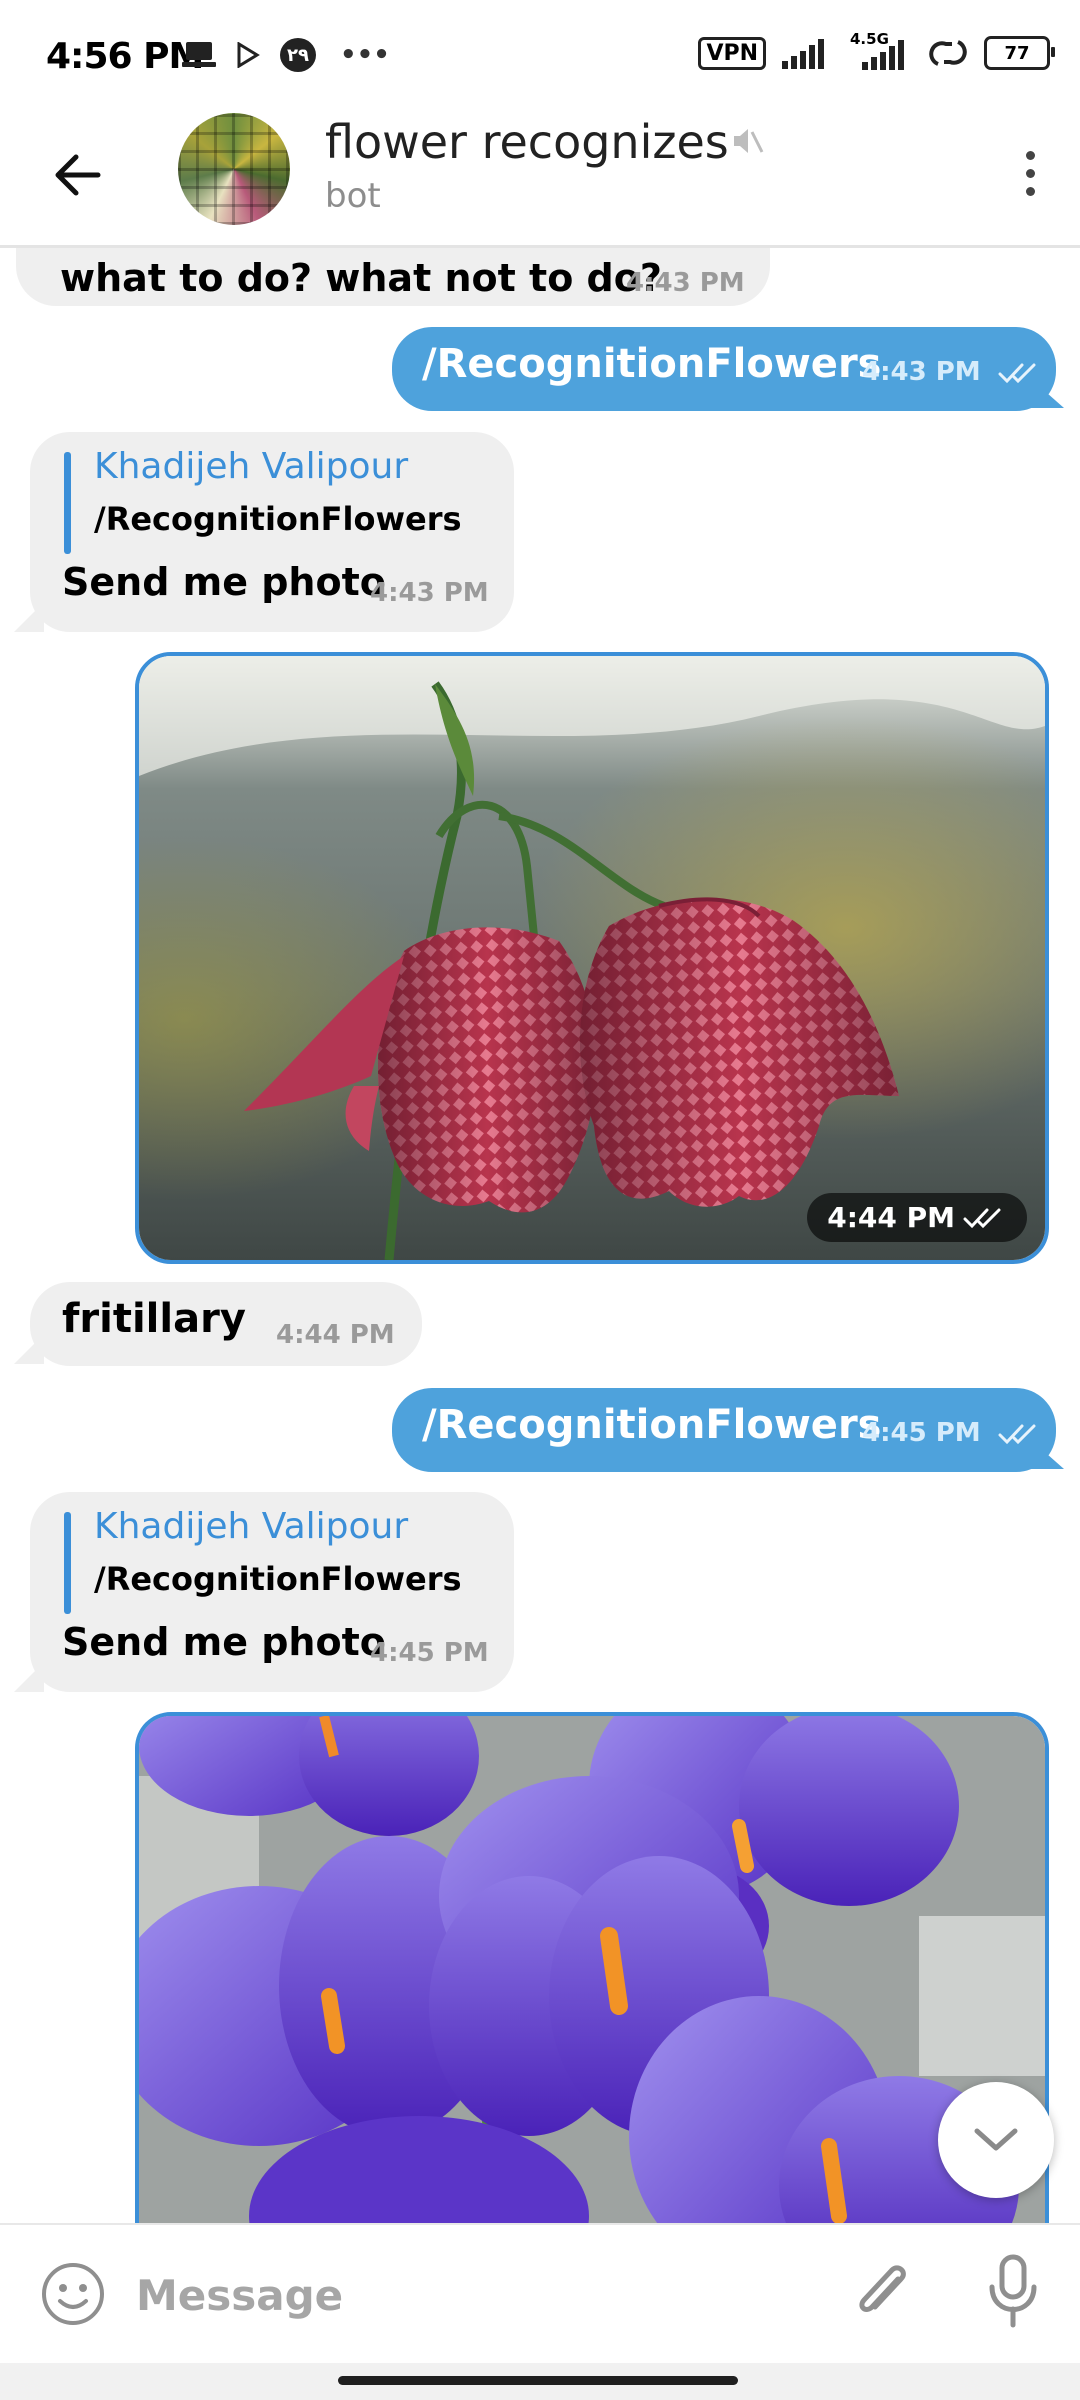  What do you see at coordinates (125, 56) in the screenshot?
I see `status-time: 4:56 PM` at bounding box center [125, 56].